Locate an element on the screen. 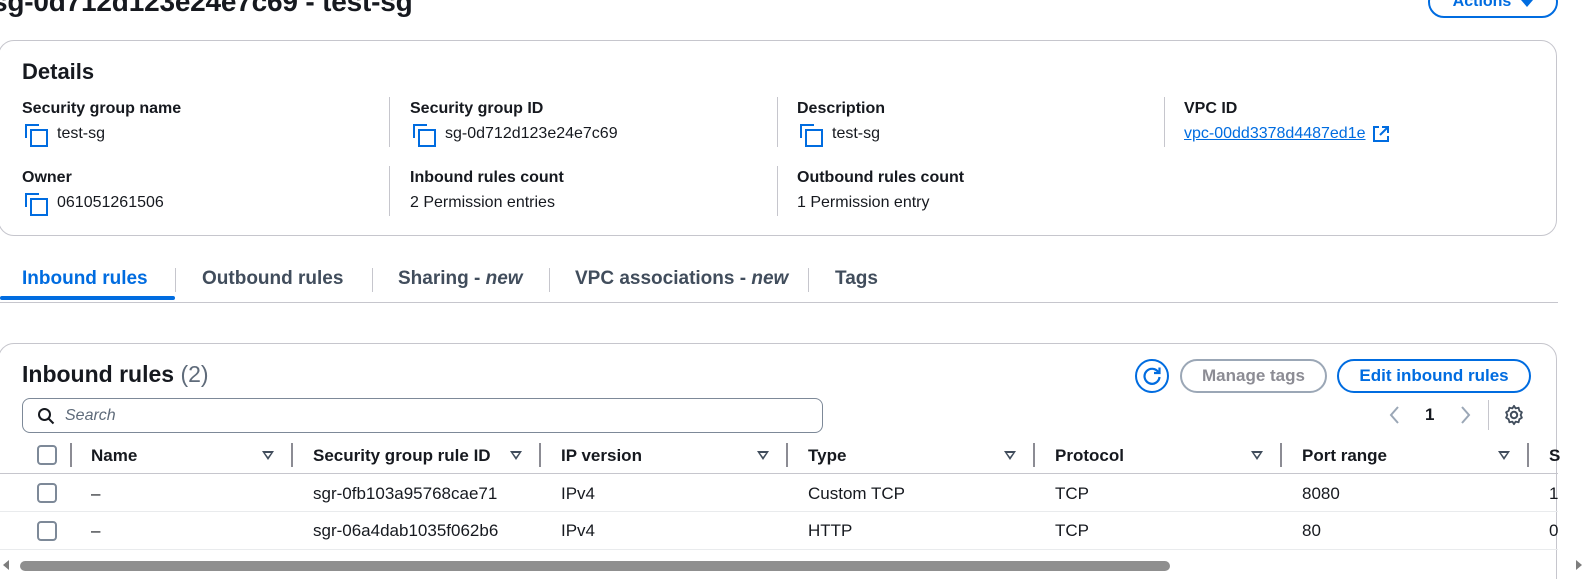 The width and height of the screenshot is (1586, 579). details-title: Details is located at coordinates (58, 71).